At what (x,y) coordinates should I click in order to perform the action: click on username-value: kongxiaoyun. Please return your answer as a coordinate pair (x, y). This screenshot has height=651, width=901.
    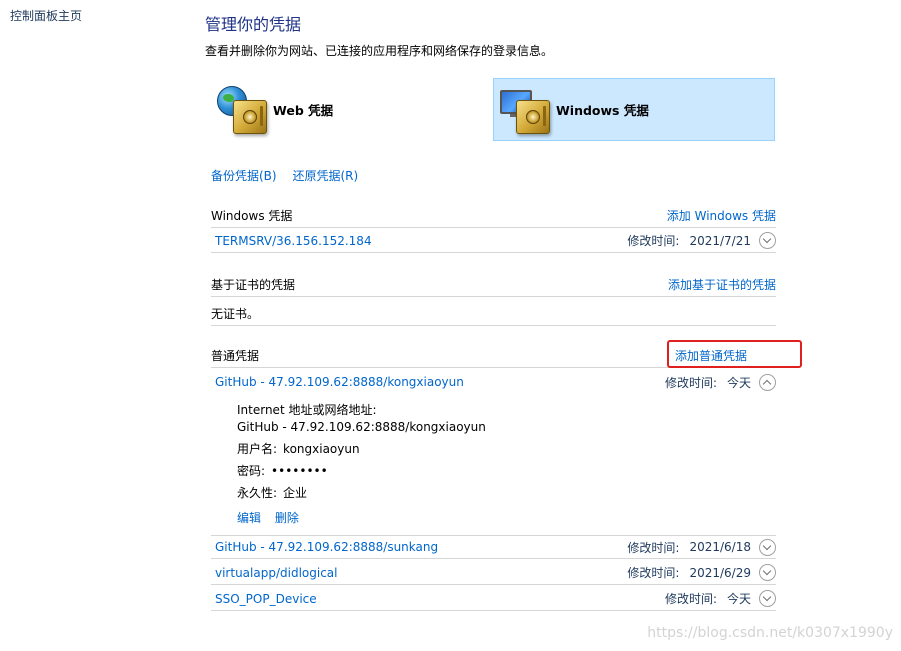
    Looking at the image, I should click on (321, 449).